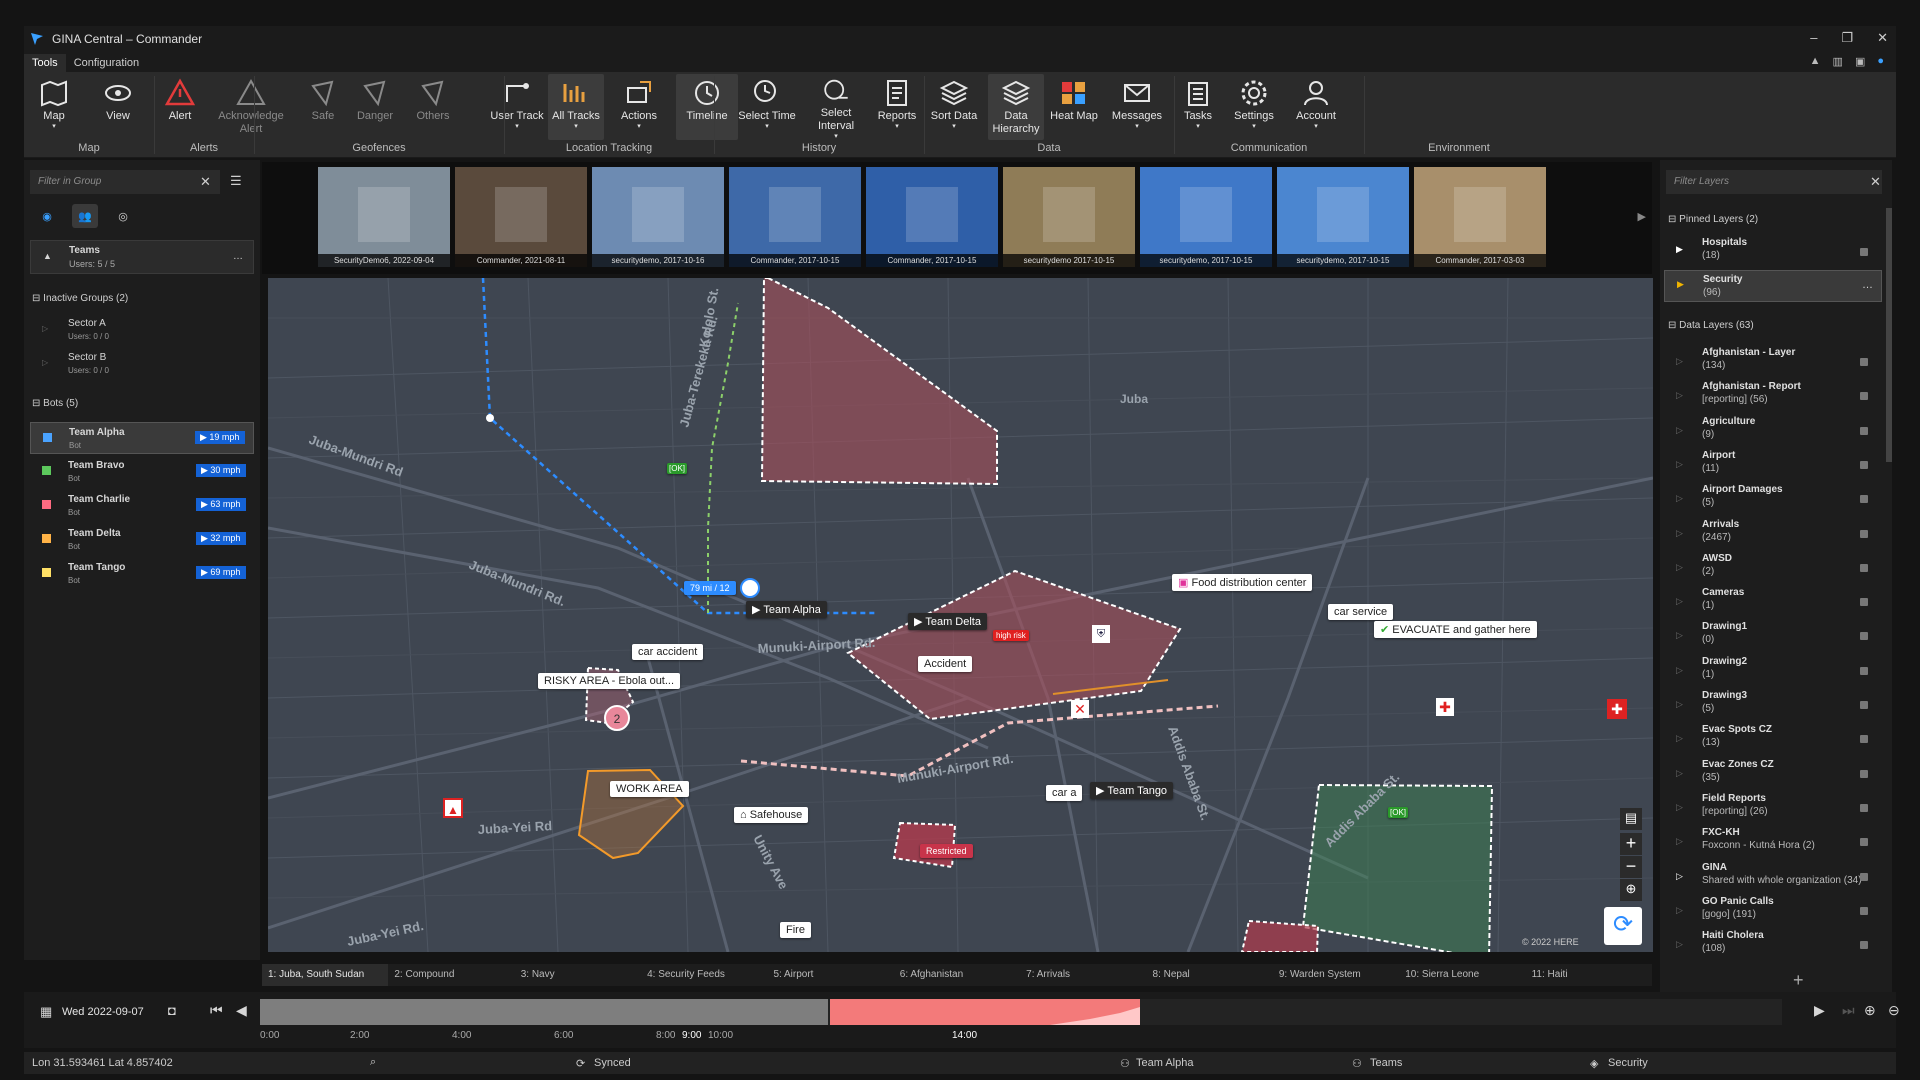  What do you see at coordinates (216, 1010) in the screenshot?
I see `skip-start-icon: ⏮` at bounding box center [216, 1010].